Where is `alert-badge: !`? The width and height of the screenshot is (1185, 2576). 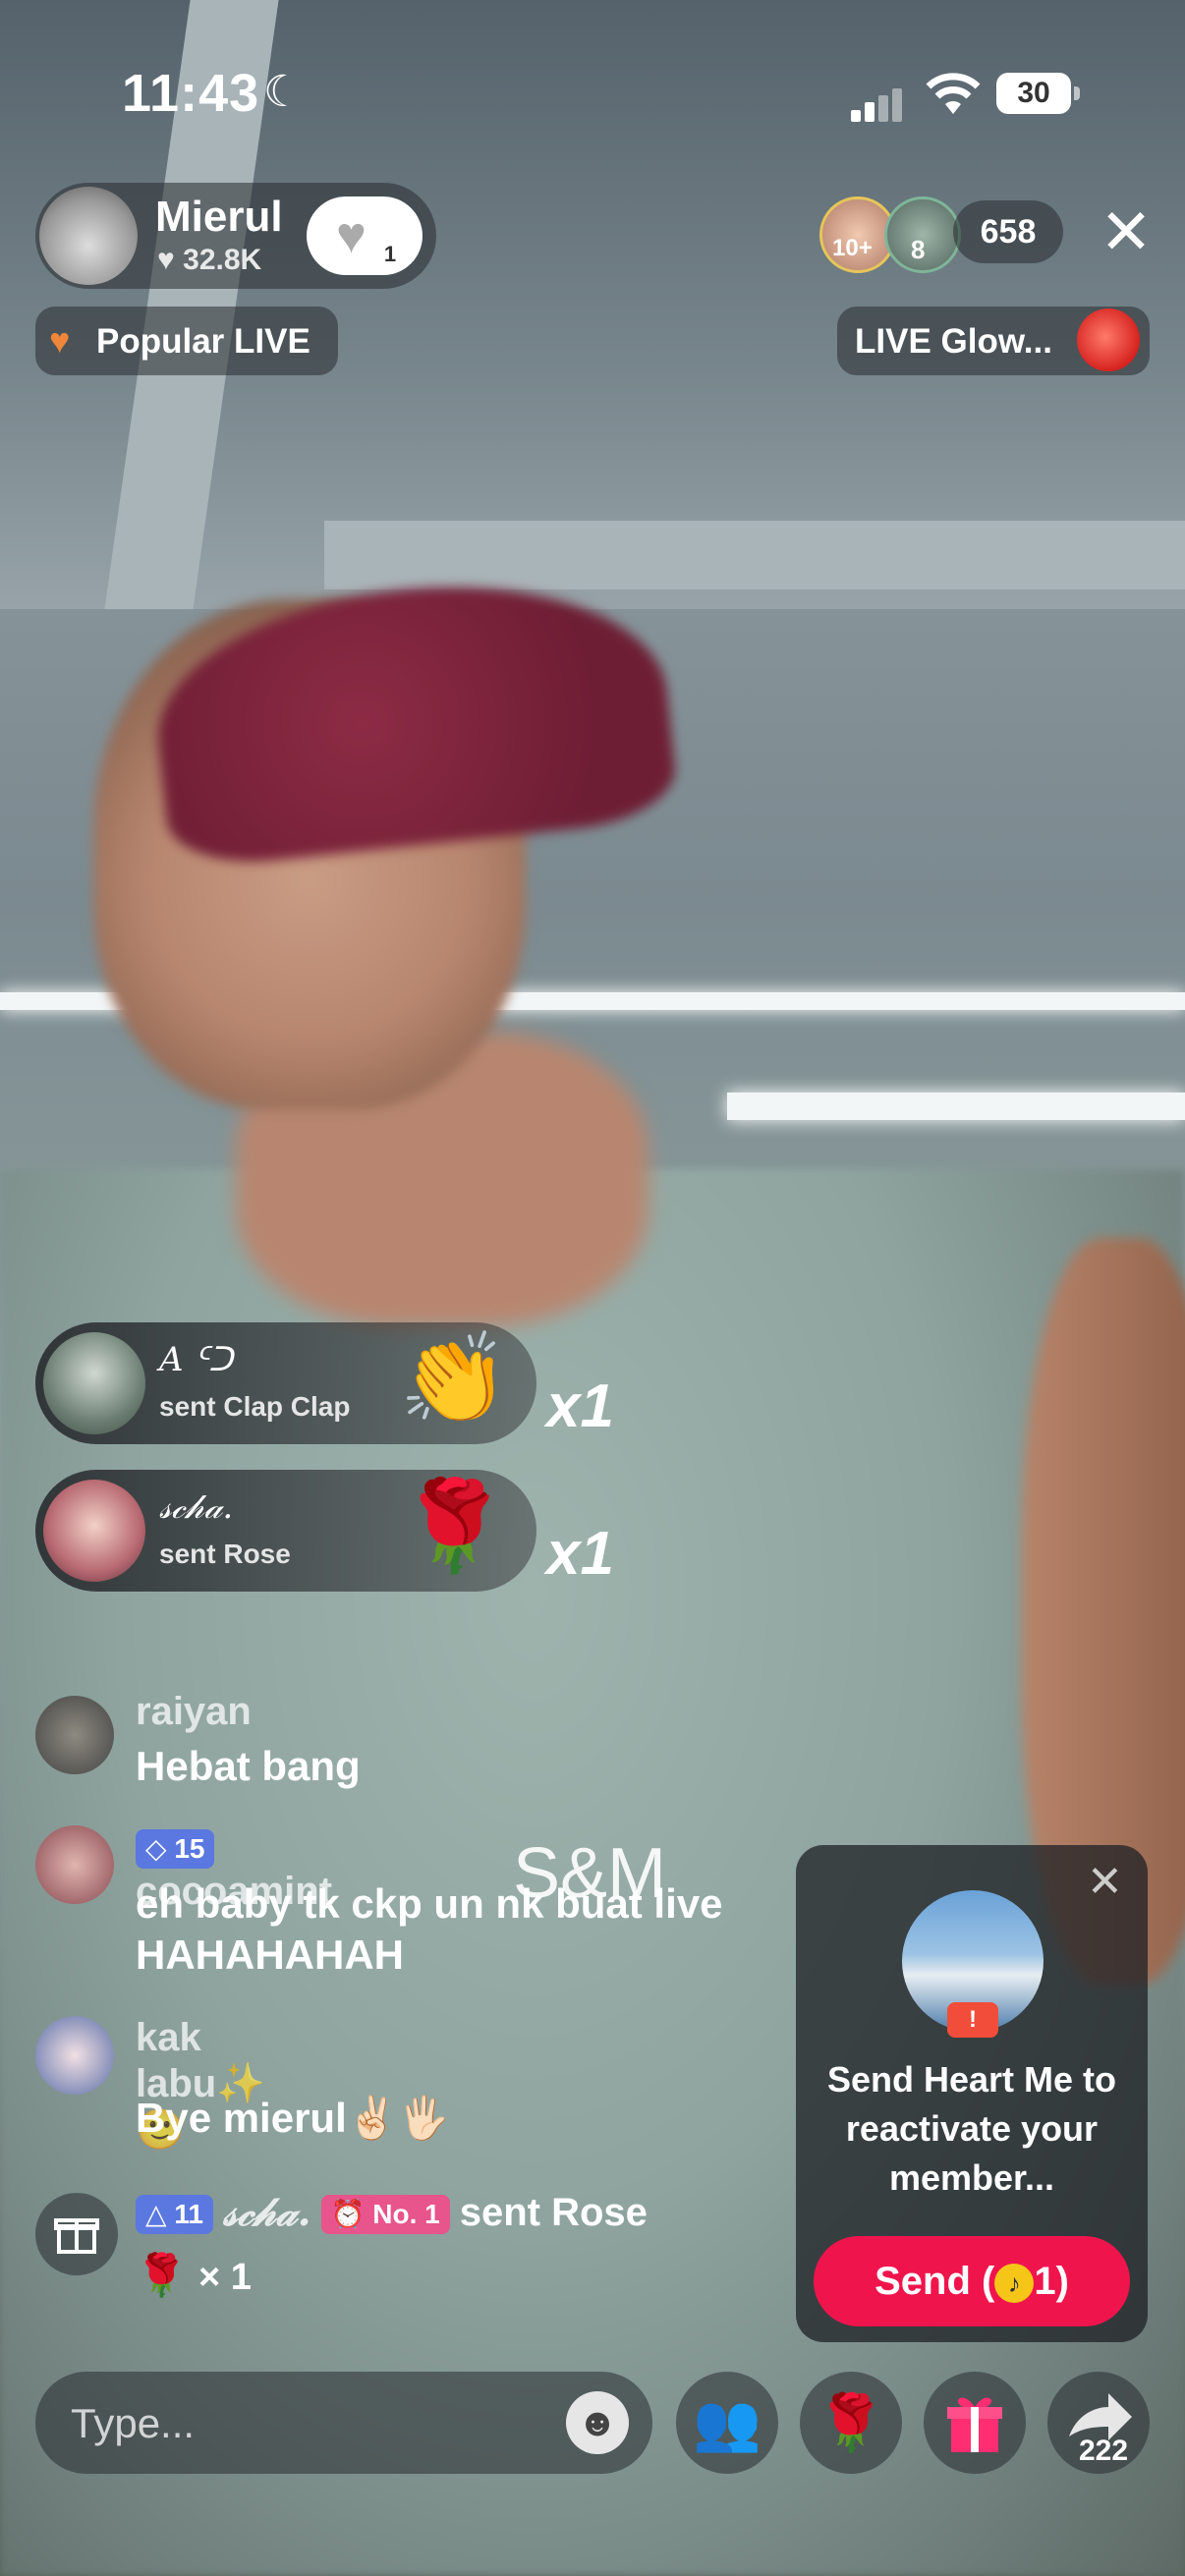
alert-badge: ! is located at coordinates (973, 2020).